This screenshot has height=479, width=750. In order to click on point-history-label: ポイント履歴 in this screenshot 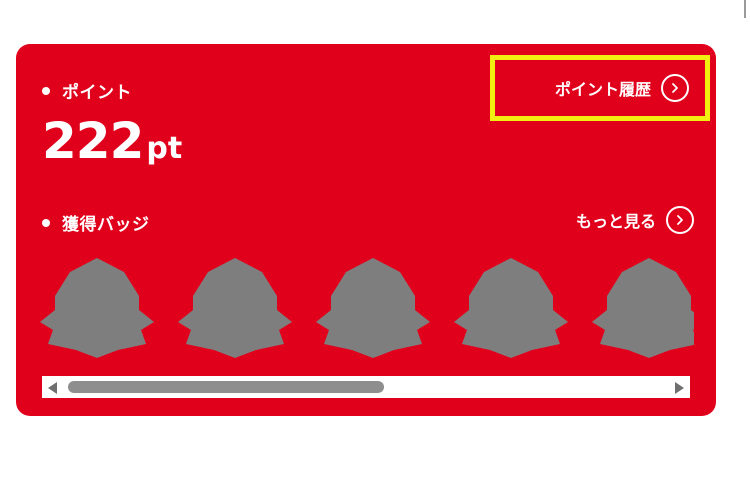, I will do `click(602, 89)`.